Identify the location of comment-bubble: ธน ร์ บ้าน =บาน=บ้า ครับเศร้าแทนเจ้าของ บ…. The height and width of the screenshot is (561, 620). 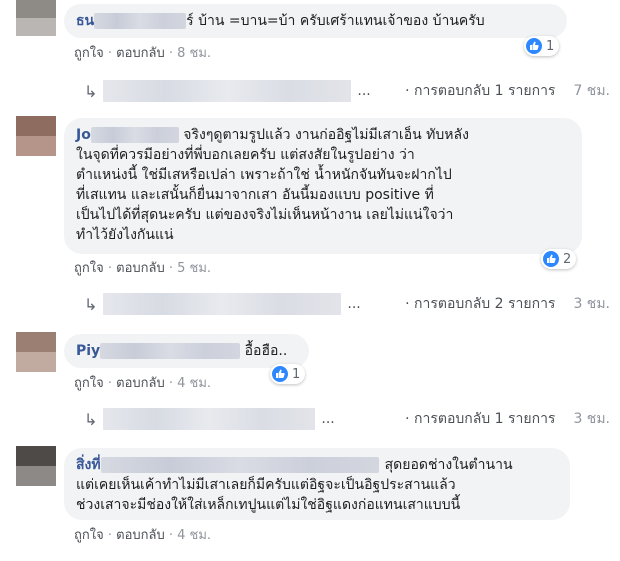
(315, 21).